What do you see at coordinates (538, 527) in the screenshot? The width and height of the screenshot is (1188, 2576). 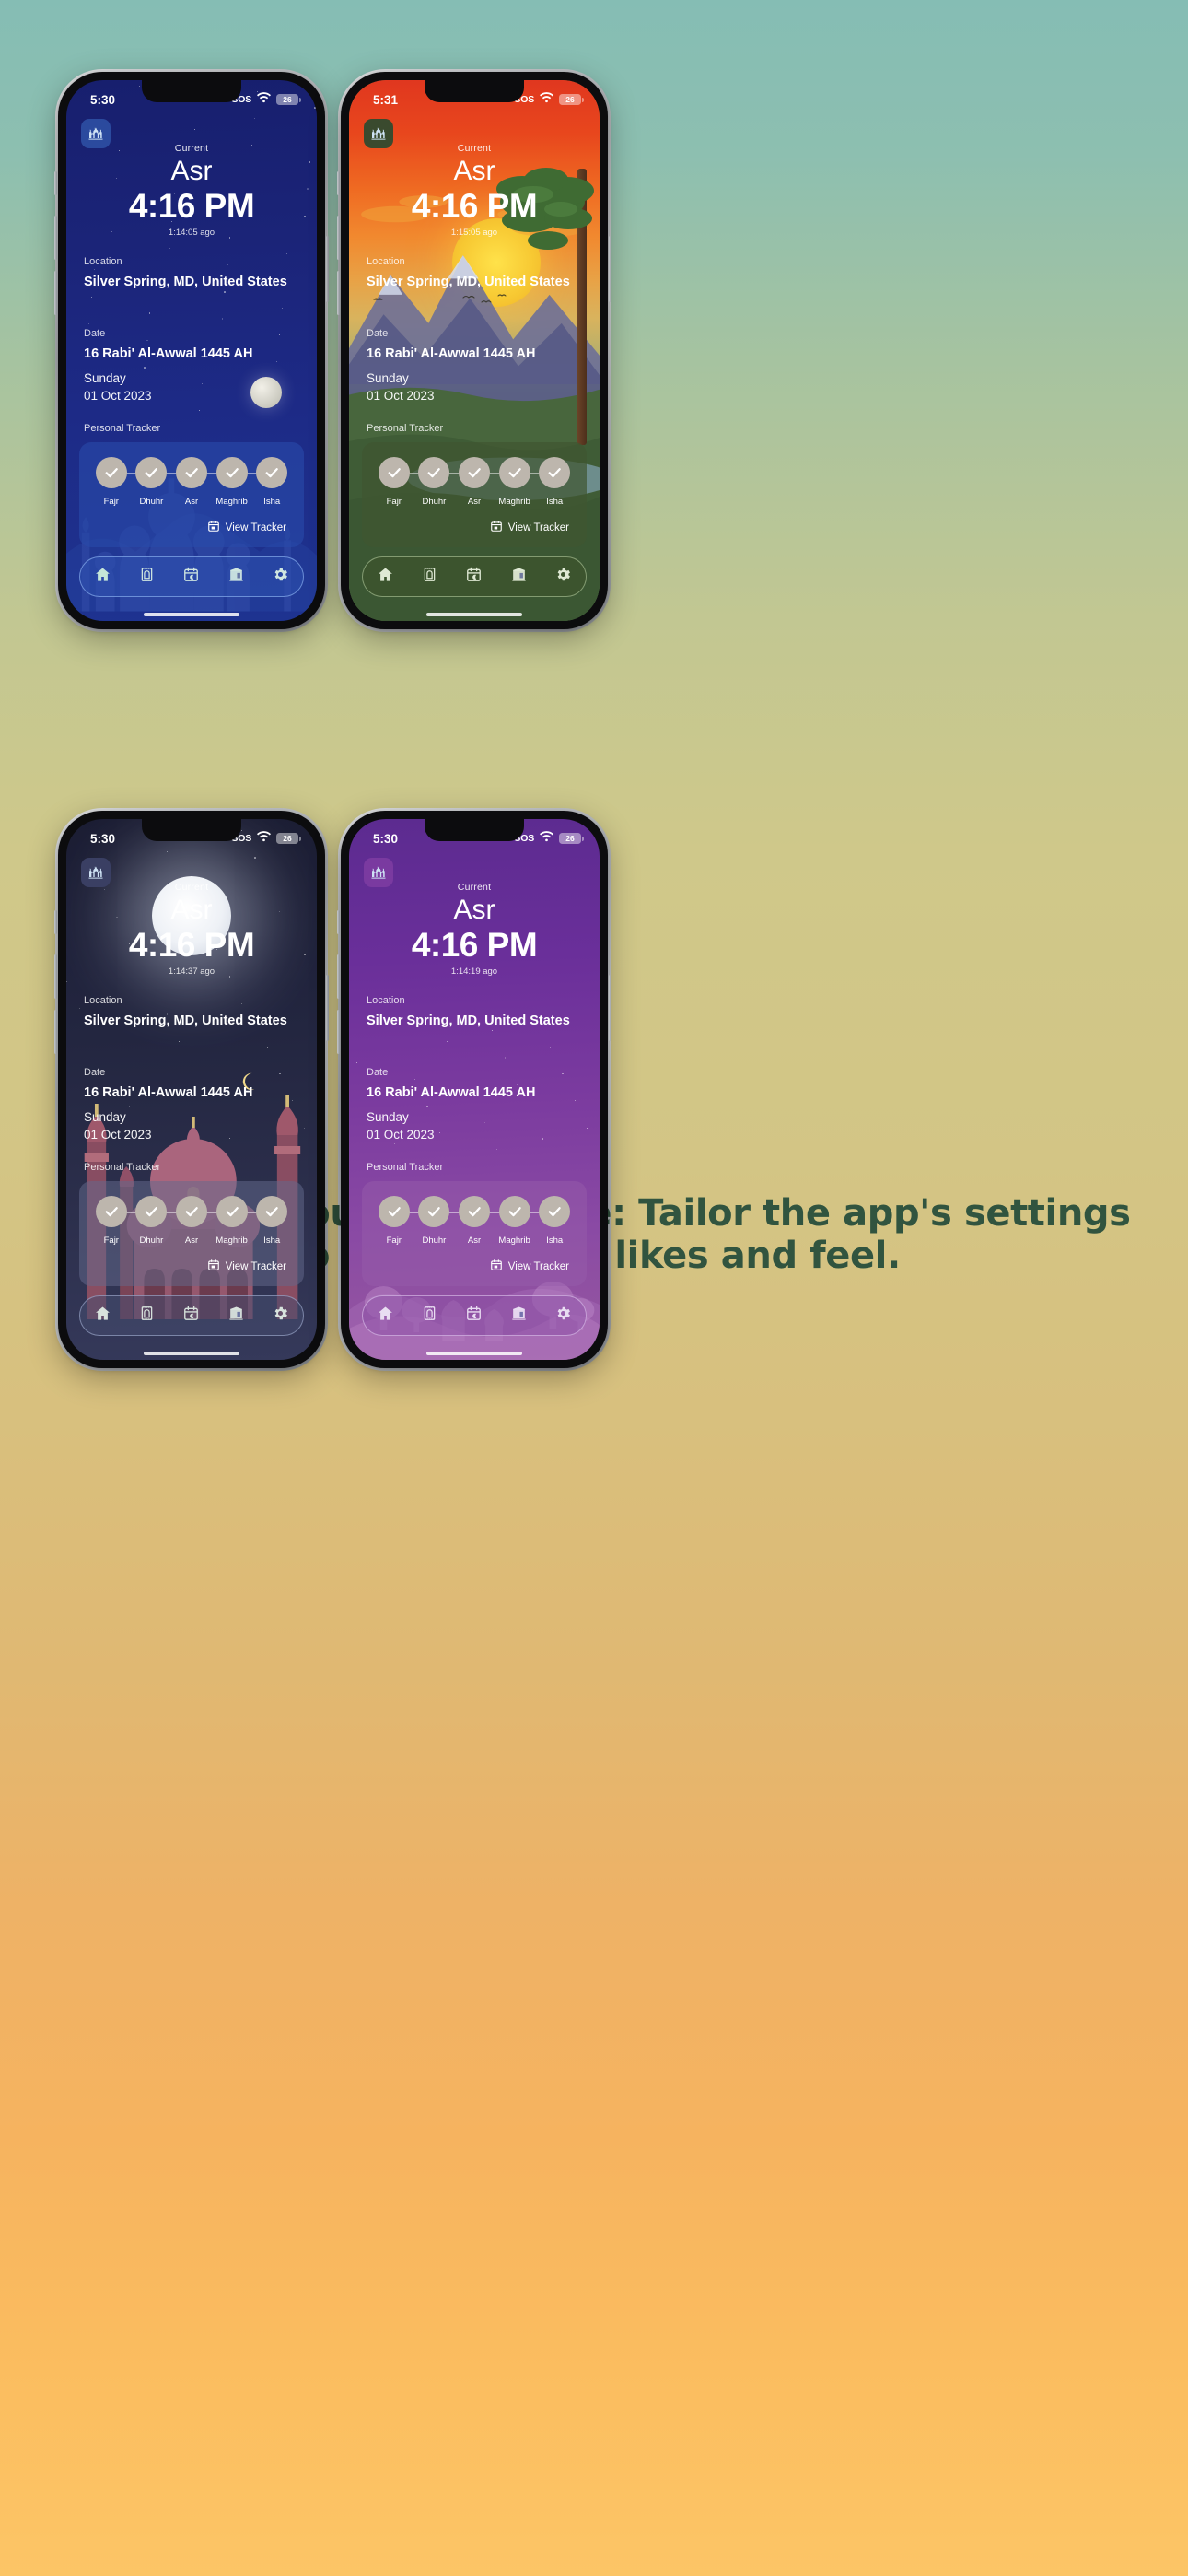 I see `view-tracker-label: View Tracker` at bounding box center [538, 527].